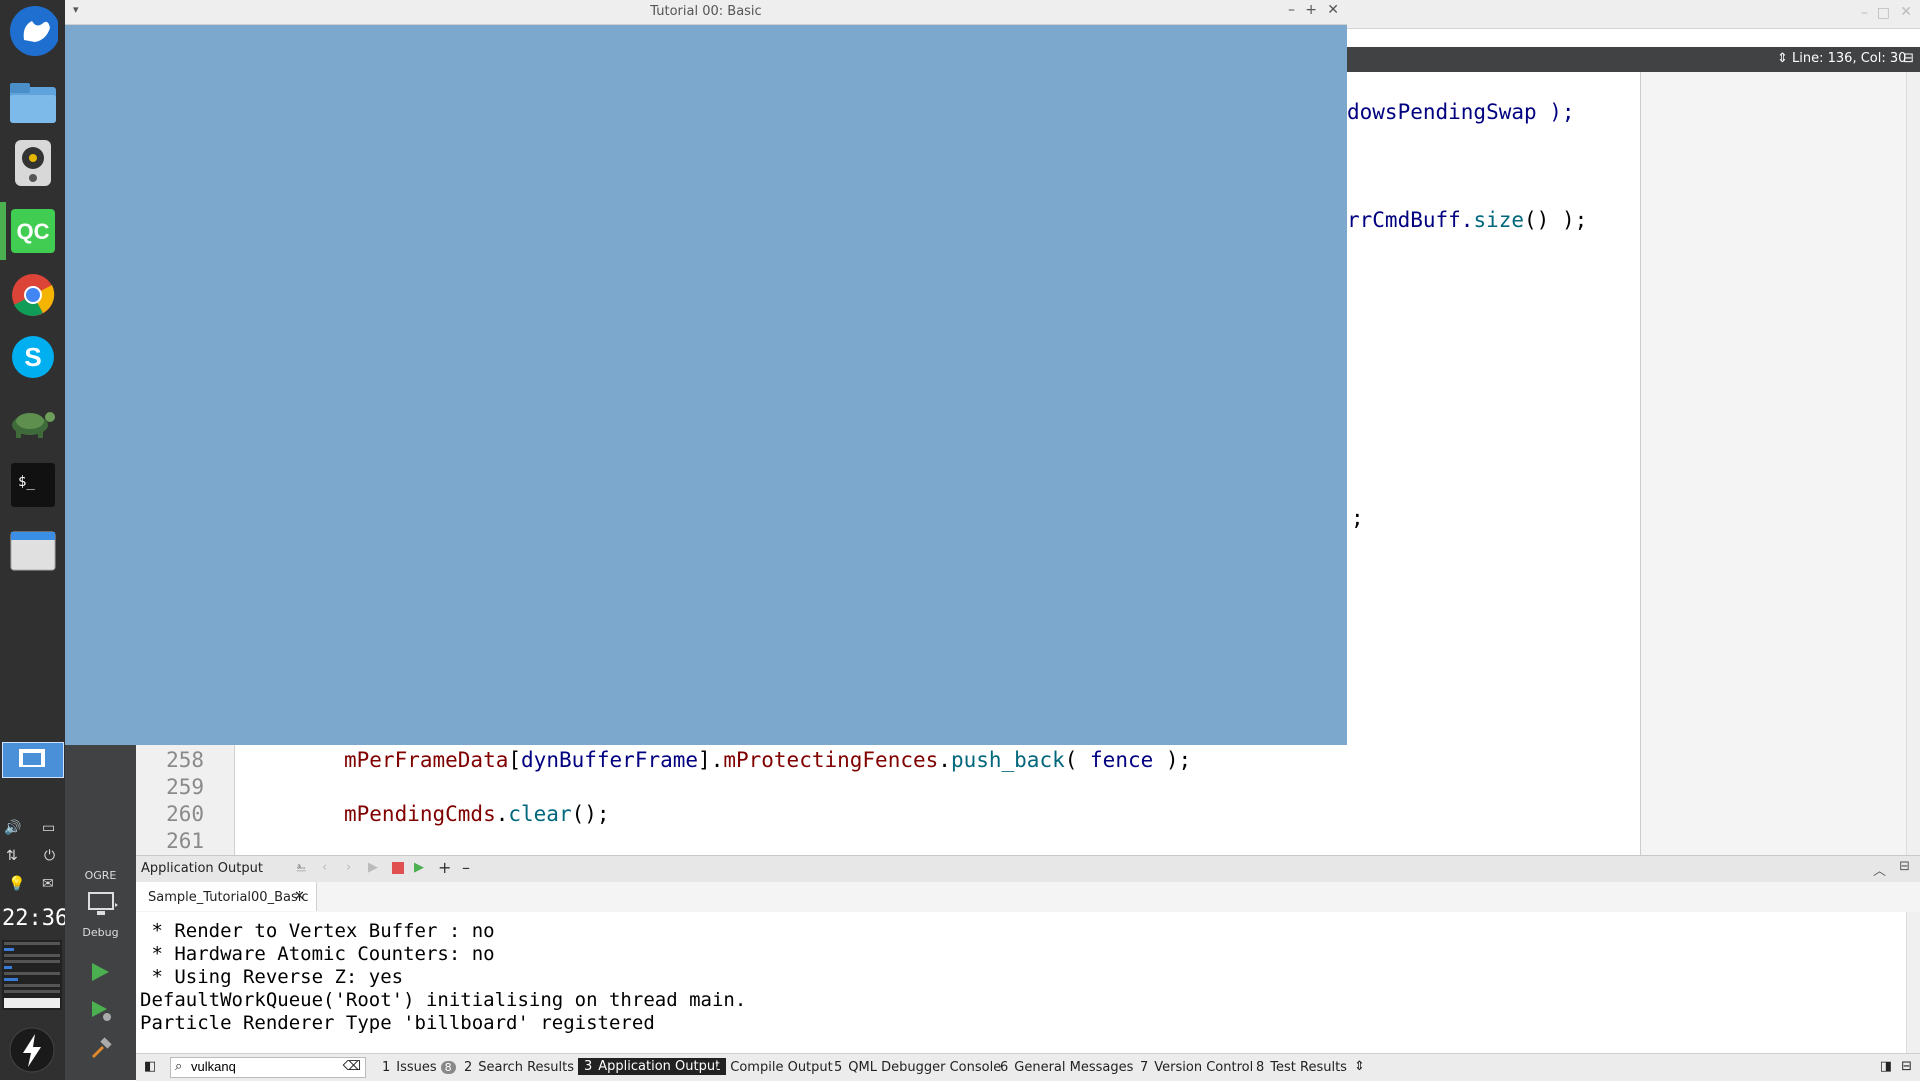 The height and width of the screenshot is (1081, 1920). I want to click on output-line: * Using Reverse Z: yes, so click(272, 977).